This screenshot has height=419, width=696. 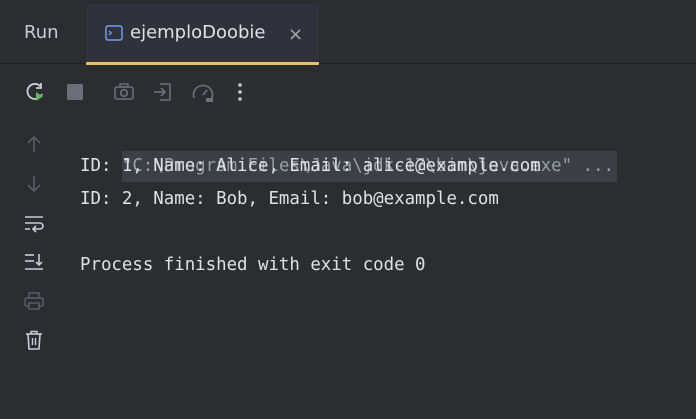 I want to click on process-exit-message: Process finished with exit code 0, so click(x=253, y=265).